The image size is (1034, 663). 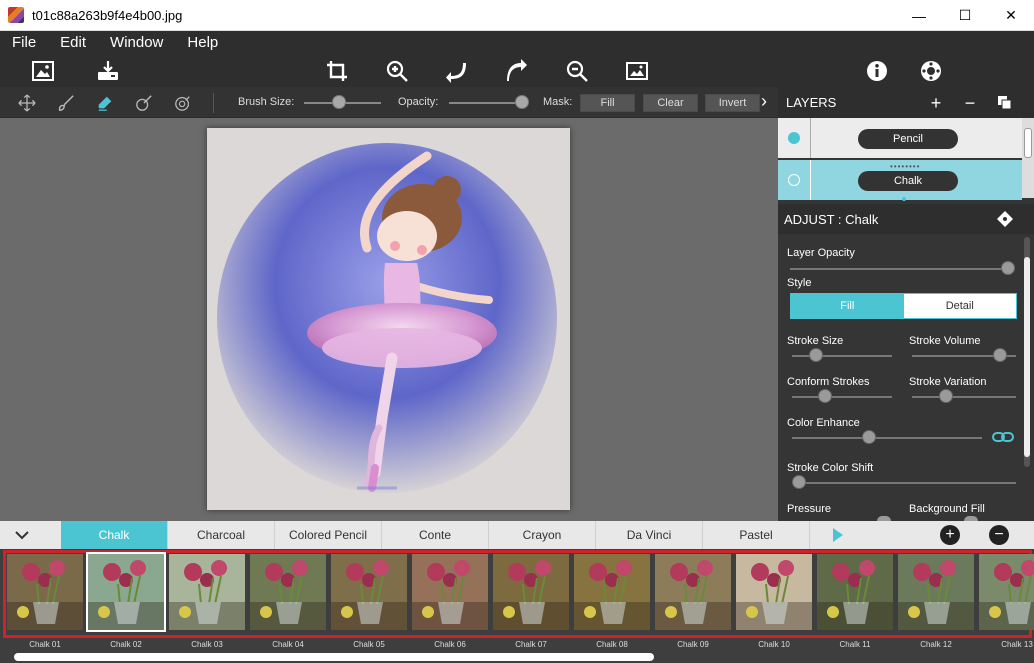 What do you see at coordinates (1000, 355) in the screenshot?
I see `stroke-volume-slider` at bounding box center [1000, 355].